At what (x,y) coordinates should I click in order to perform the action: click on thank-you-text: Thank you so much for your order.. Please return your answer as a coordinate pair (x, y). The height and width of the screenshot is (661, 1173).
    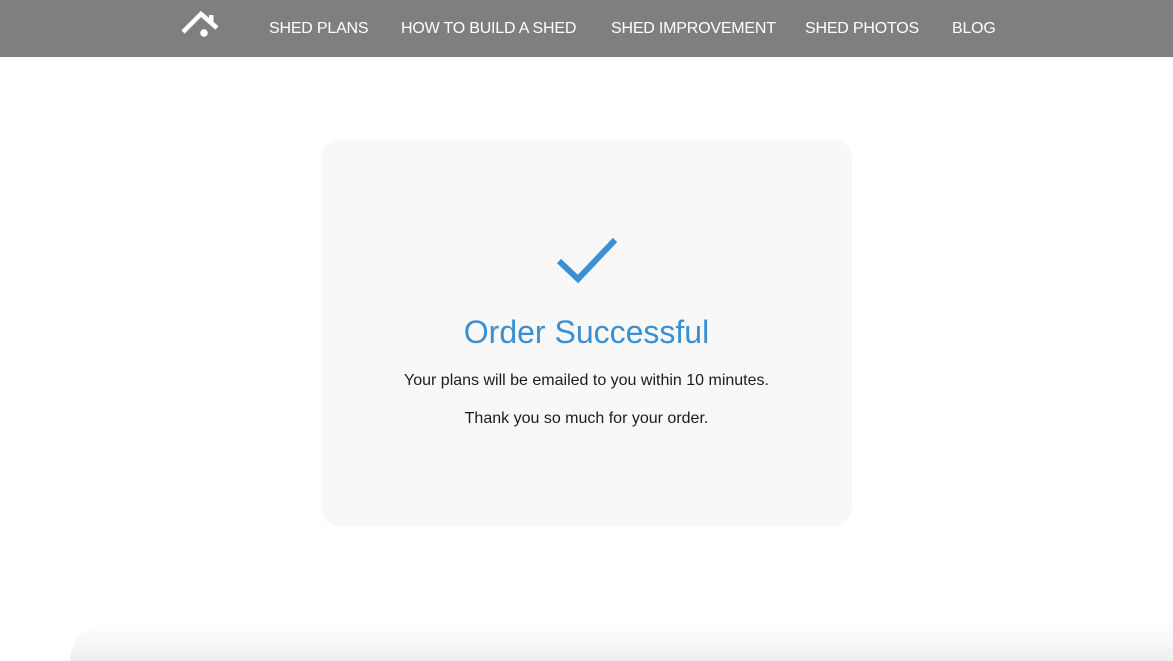
    Looking at the image, I should click on (586, 418).